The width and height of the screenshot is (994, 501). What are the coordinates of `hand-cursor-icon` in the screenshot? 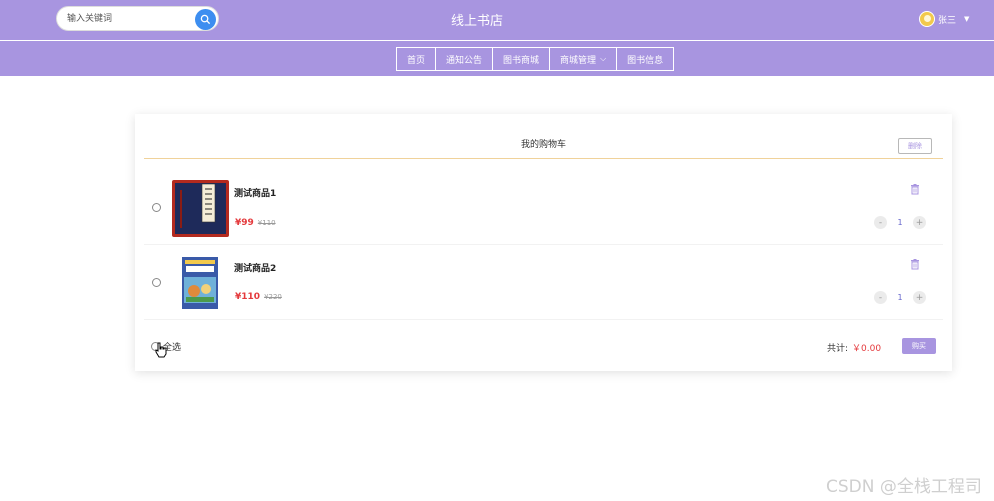 It's located at (161, 350).